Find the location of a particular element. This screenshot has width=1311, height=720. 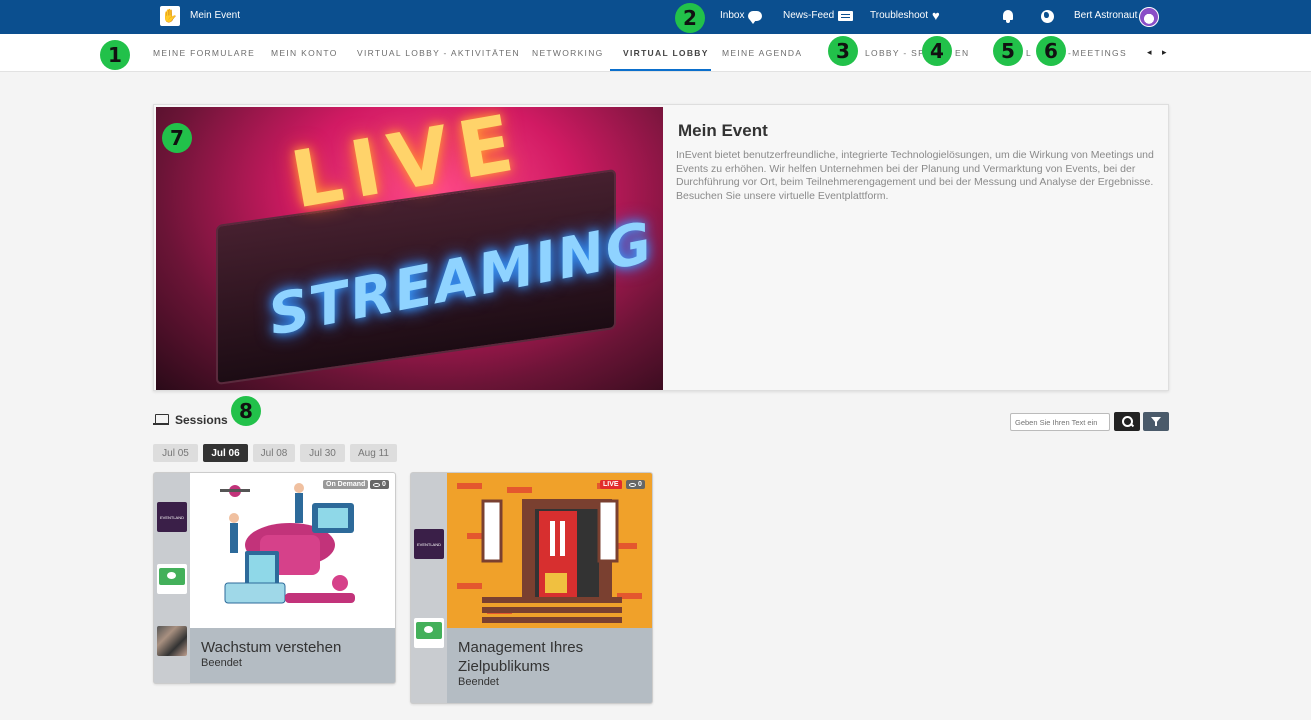

globe-icon is located at coordinates (1047, 16).